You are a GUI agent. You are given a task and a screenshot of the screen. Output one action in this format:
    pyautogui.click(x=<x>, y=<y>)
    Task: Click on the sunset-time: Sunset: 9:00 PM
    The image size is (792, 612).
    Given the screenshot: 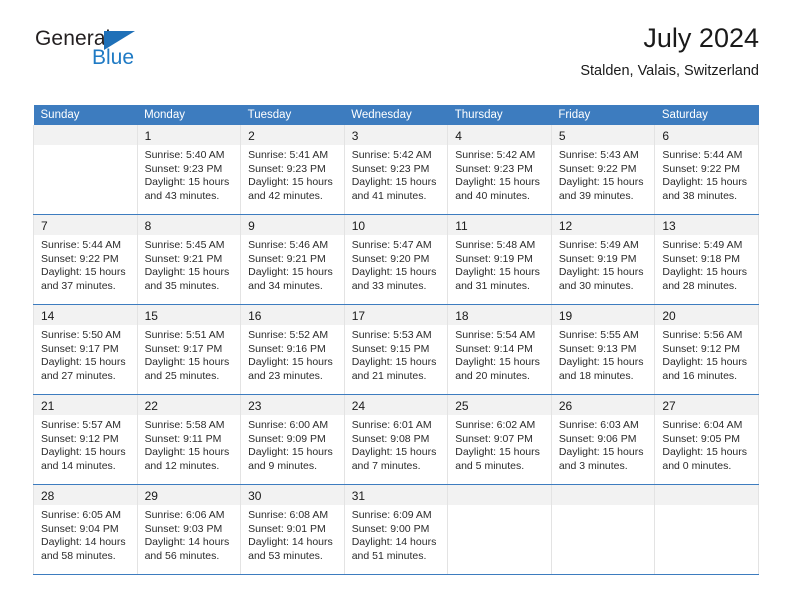 What is the action you would take?
    pyautogui.click(x=390, y=528)
    